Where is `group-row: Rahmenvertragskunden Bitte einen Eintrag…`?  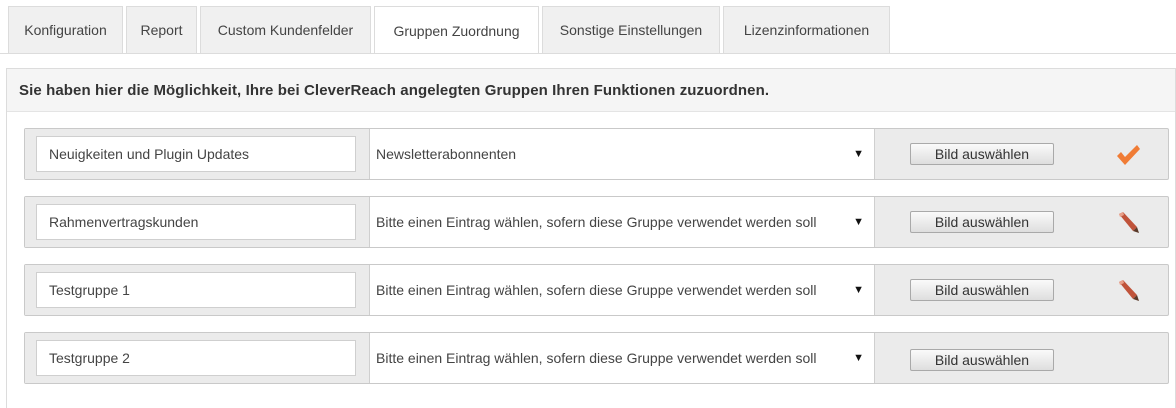
group-row: Rahmenvertragskunden Bitte einen Eintrag… is located at coordinates (596, 222).